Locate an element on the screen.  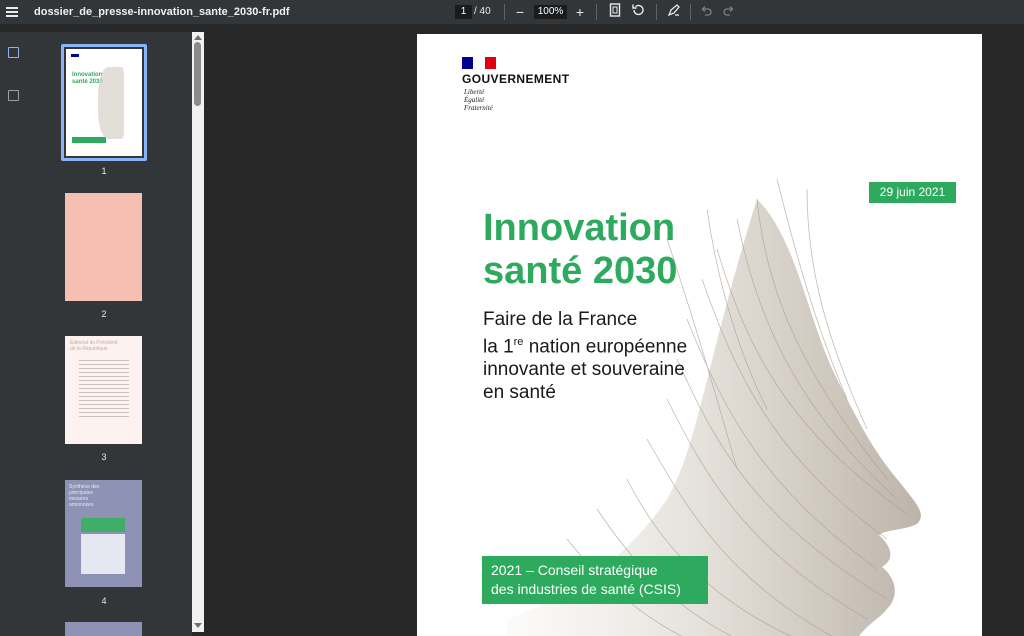
thumbnail-label: 2 is located at coordinates (104, 314).